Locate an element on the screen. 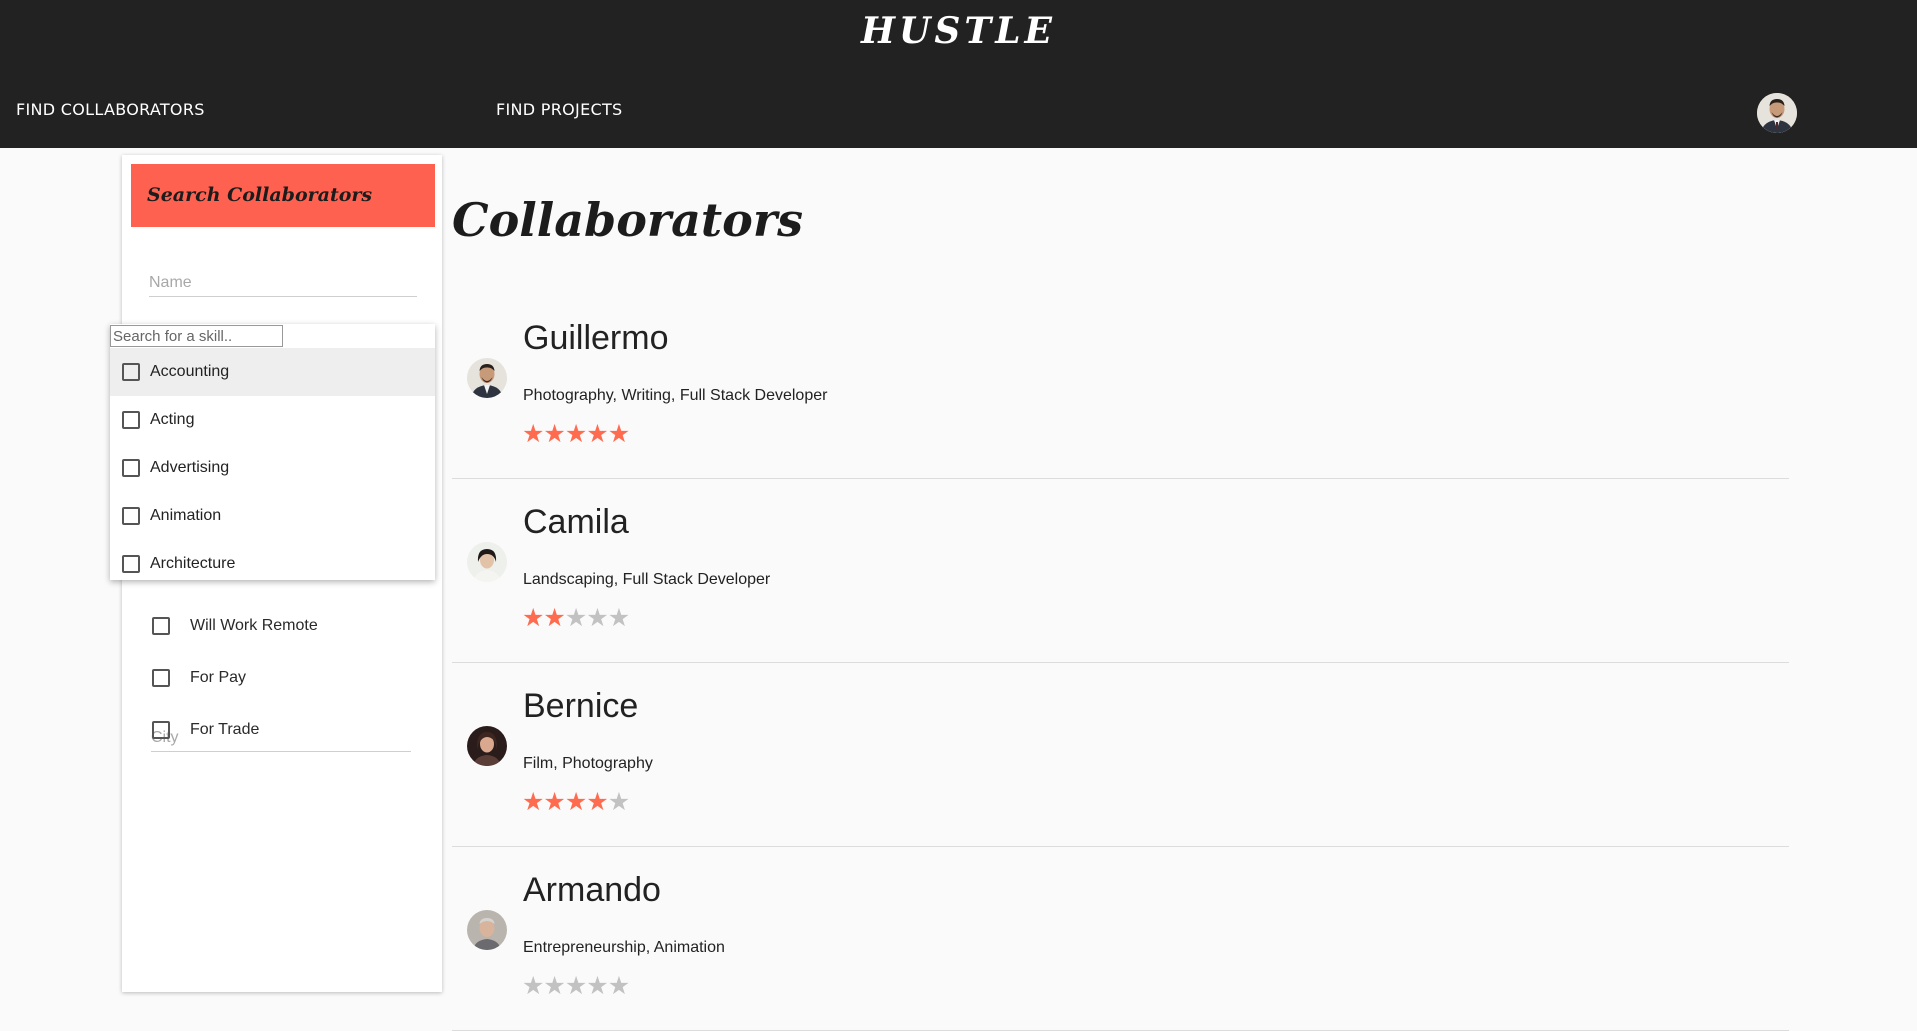 Image resolution: width=1917 pixels, height=1031 pixels. top-navbar: HUSTLE FIND COLLABORATORS FIND PROJECTS is located at coordinates (958, 74).